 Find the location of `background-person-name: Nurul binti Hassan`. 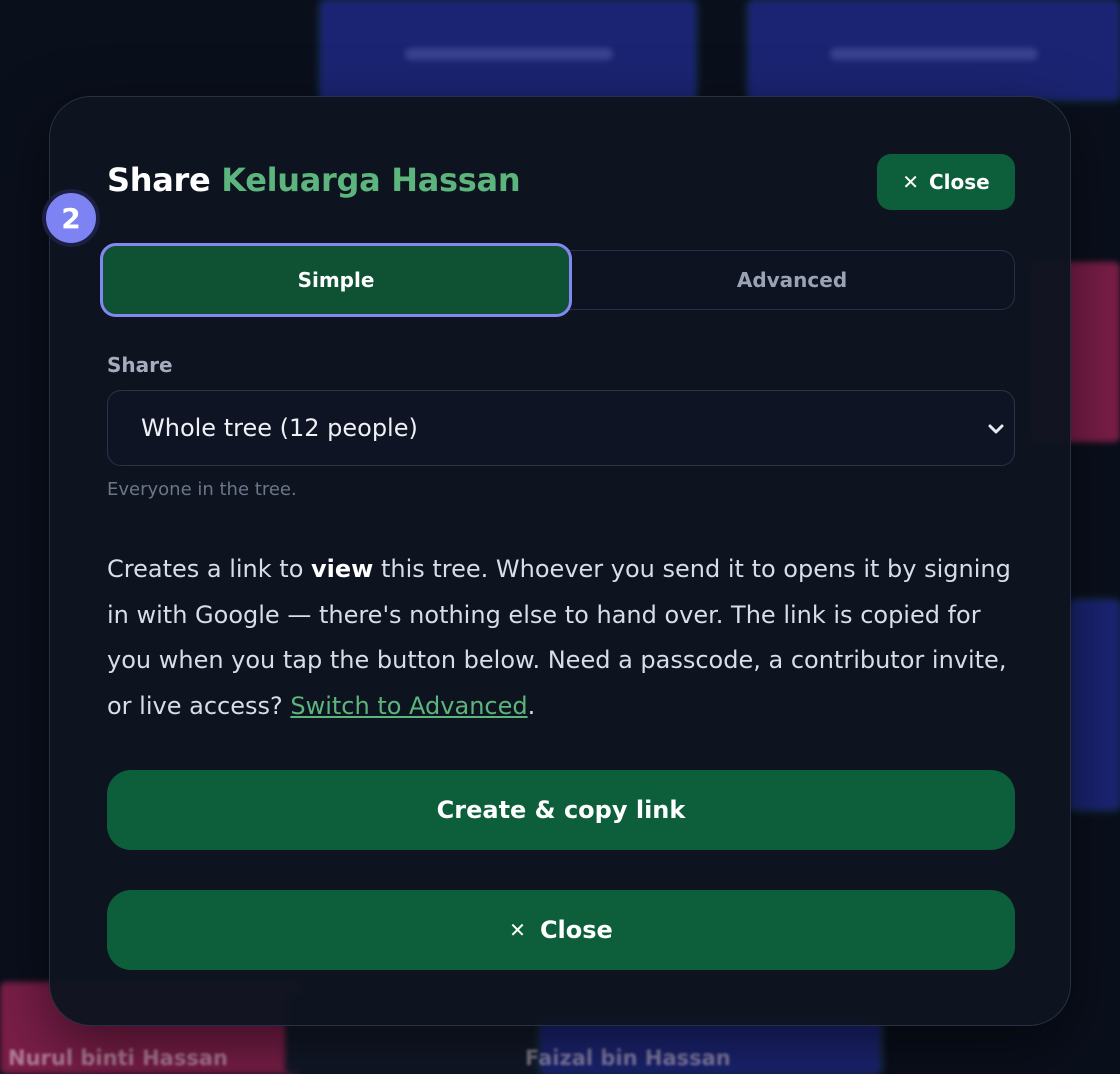

background-person-name: Nurul binti Hassan is located at coordinates (118, 1058).